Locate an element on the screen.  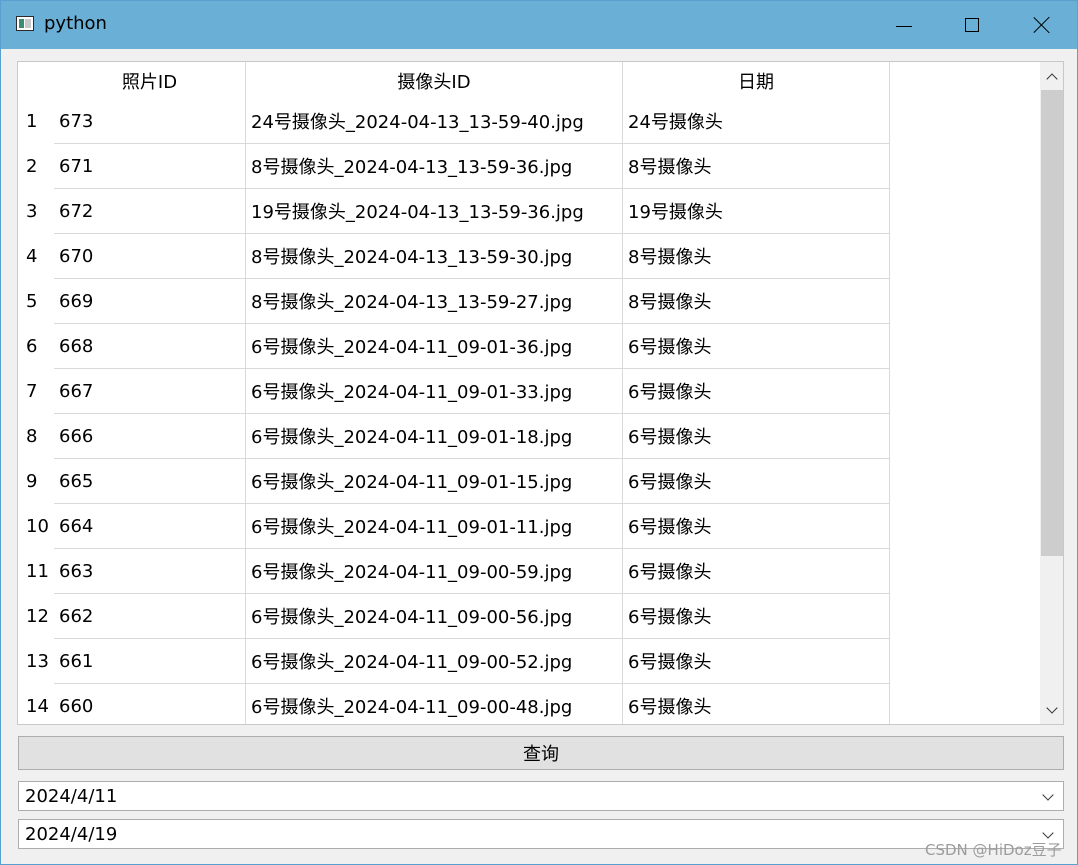
column-header-date: 日期 is located at coordinates (756, 80).